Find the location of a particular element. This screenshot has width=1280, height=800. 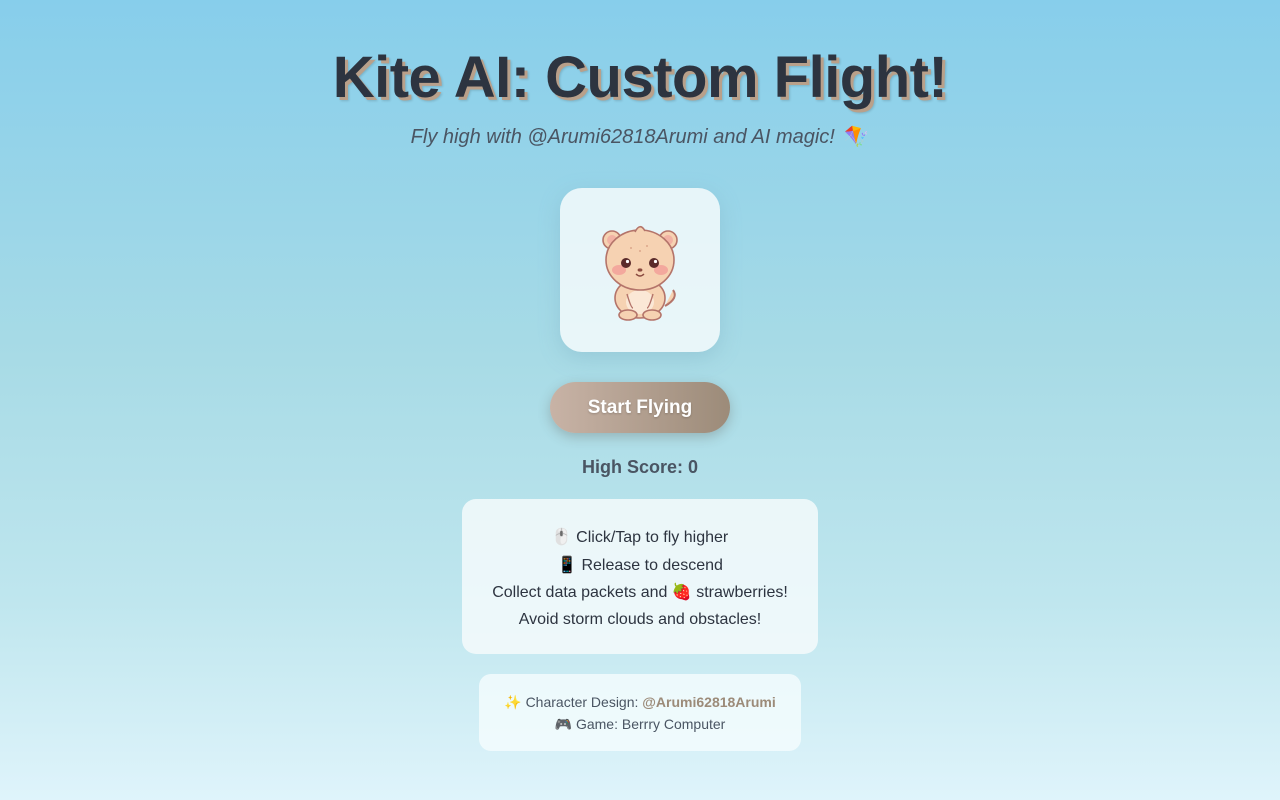

credit-character-design: ✨ Character Design: @Arumi62818Arumi is located at coordinates (640, 703).